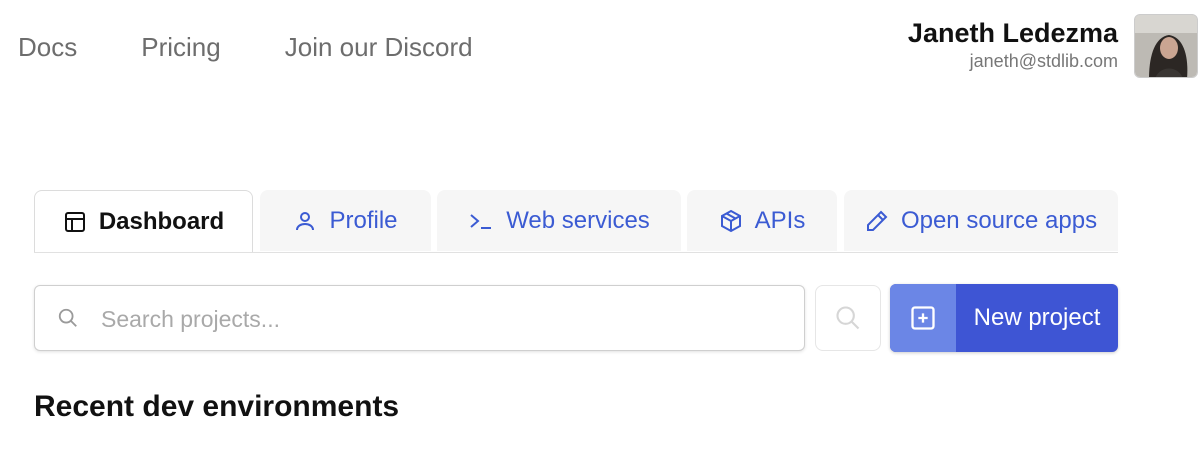  What do you see at coordinates (379, 47) in the screenshot?
I see `nav-link-discord: Join our Discord` at bounding box center [379, 47].